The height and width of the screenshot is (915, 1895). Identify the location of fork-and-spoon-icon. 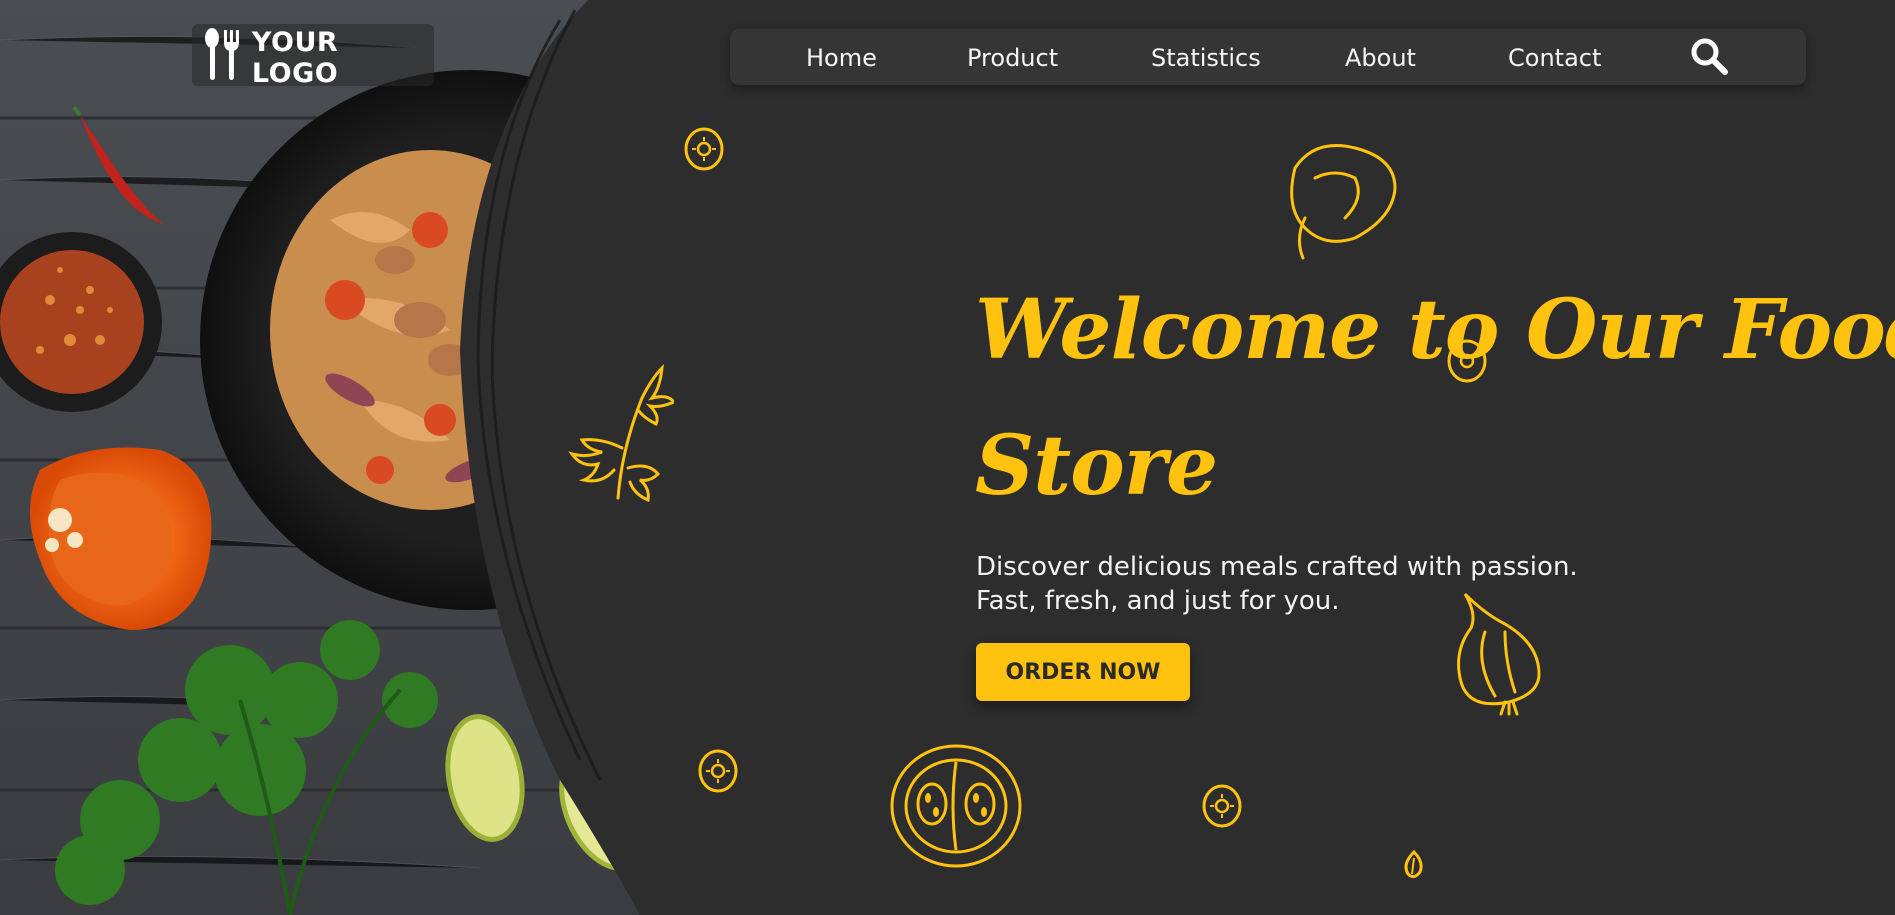
(221, 54).